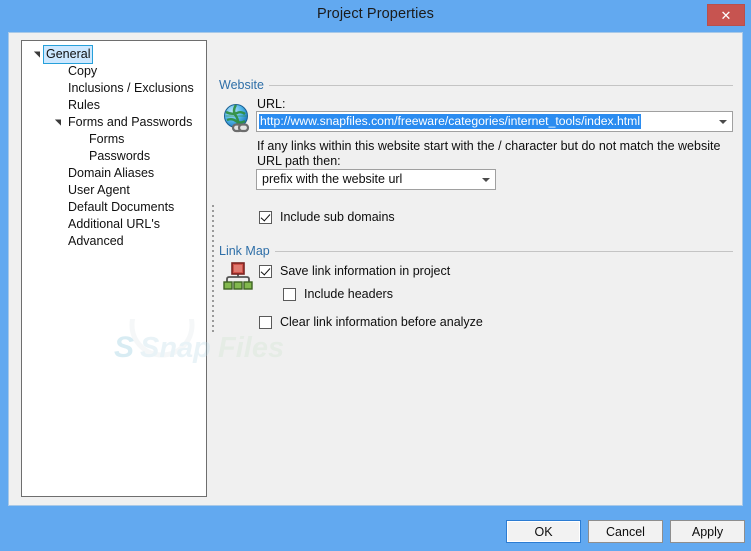 Image resolution: width=751 pixels, height=551 pixels. Describe the element at coordinates (337, 217) in the screenshot. I see `include-sub-domains-label: Include sub domains` at that location.